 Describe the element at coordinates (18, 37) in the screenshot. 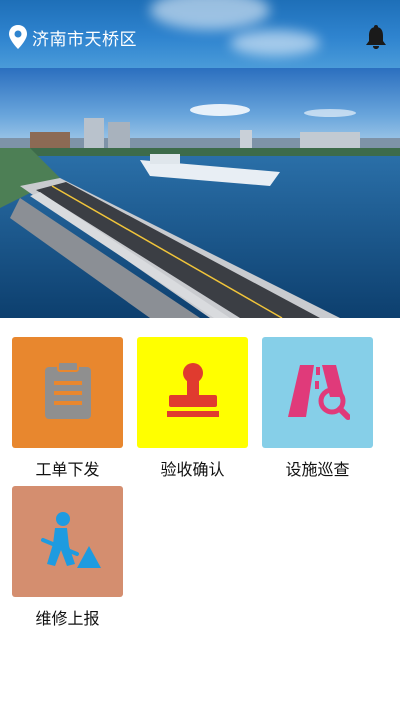

I see `map-pin-icon` at that location.